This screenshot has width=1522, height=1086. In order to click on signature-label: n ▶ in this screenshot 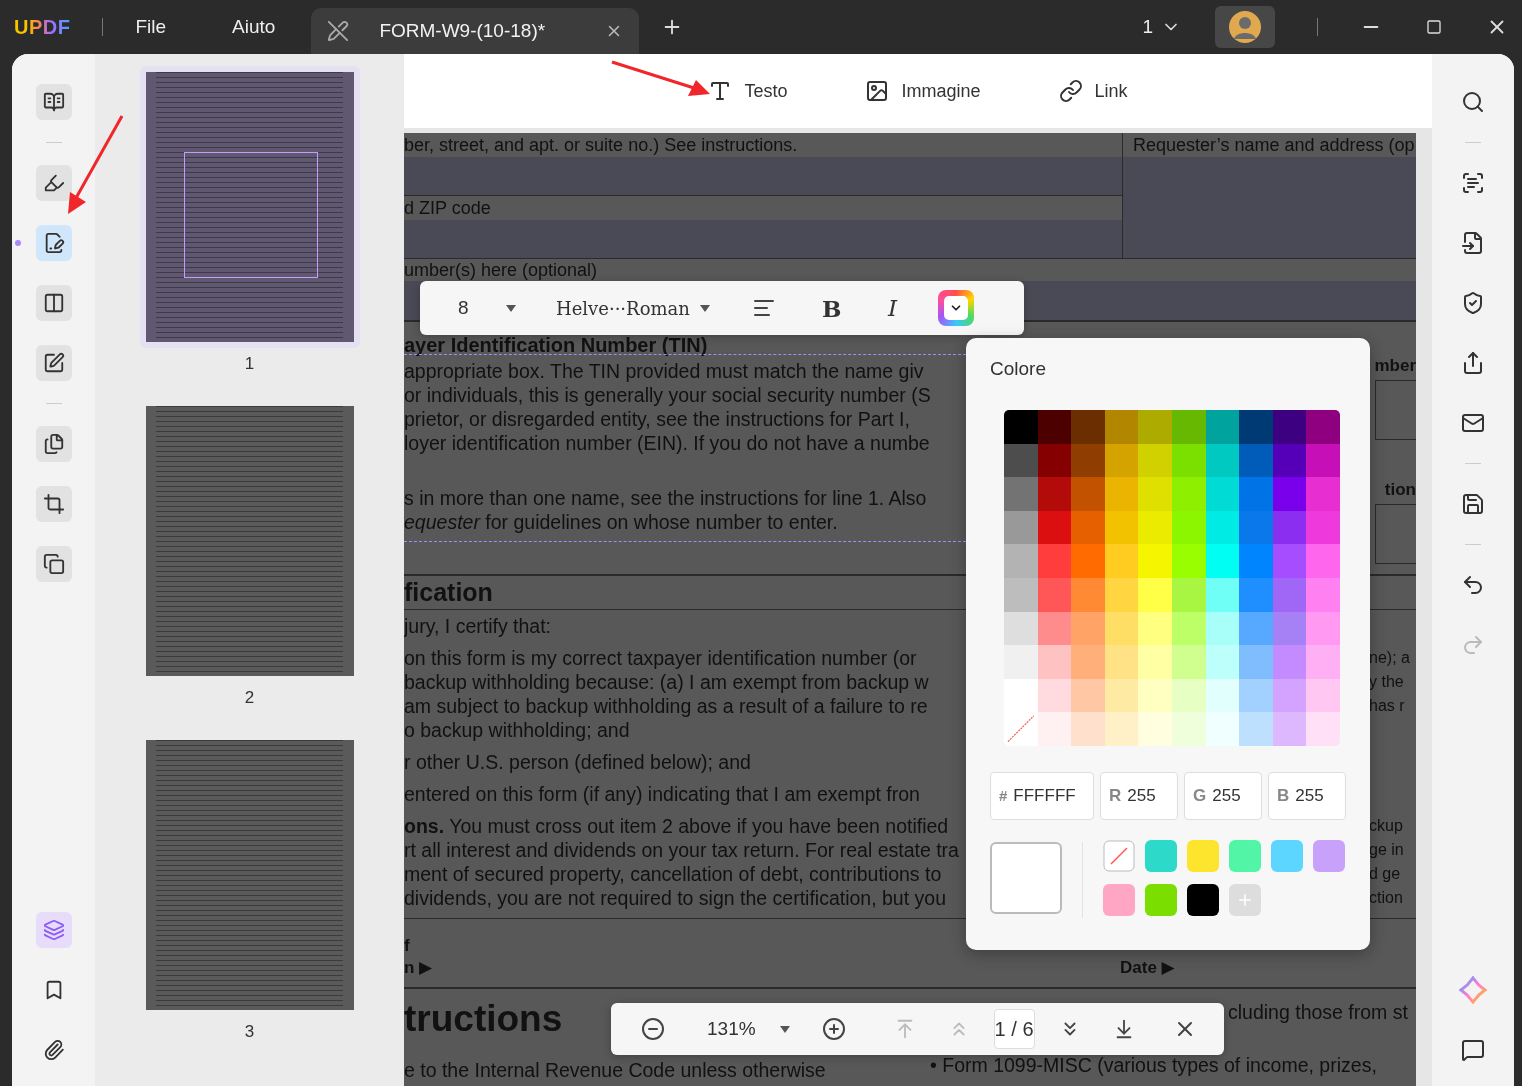, I will do `click(419, 968)`.